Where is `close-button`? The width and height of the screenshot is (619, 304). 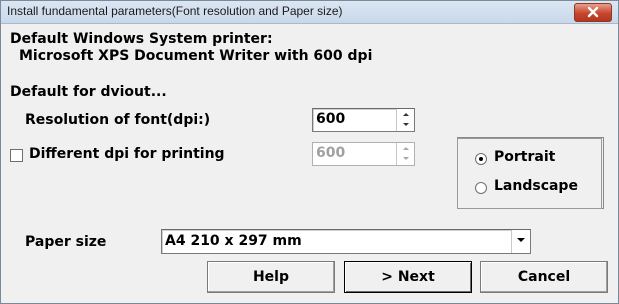
close-button is located at coordinates (593, 12).